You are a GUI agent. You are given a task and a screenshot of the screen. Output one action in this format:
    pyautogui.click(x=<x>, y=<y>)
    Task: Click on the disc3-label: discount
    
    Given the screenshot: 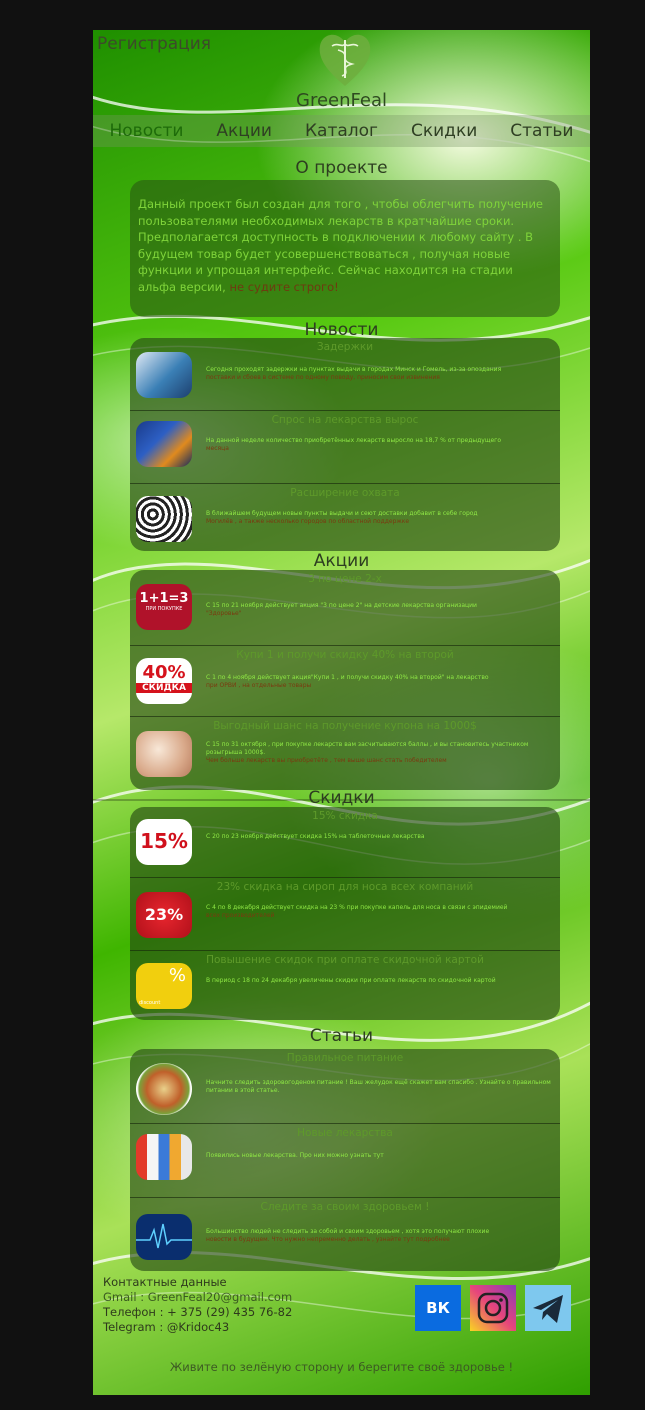 What is the action you would take?
    pyautogui.click(x=150, y=1003)
    